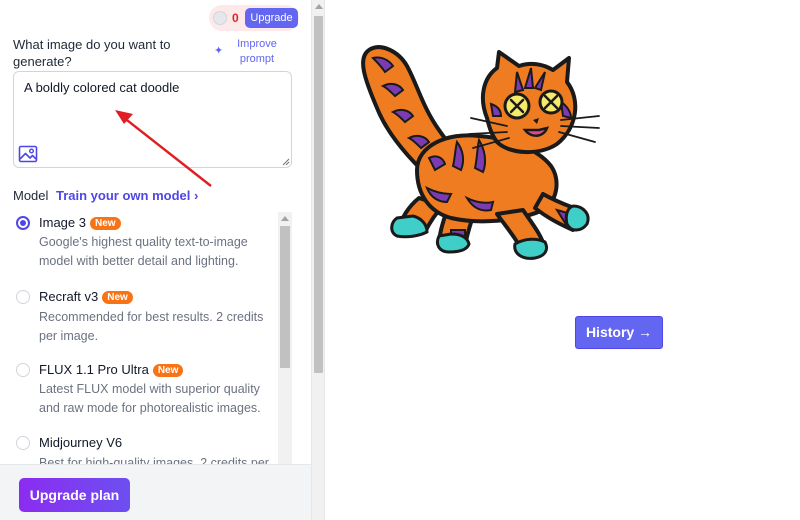 This screenshot has width=800, height=520. What do you see at coordinates (23, 223) in the screenshot?
I see `radio-selected` at bounding box center [23, 223].